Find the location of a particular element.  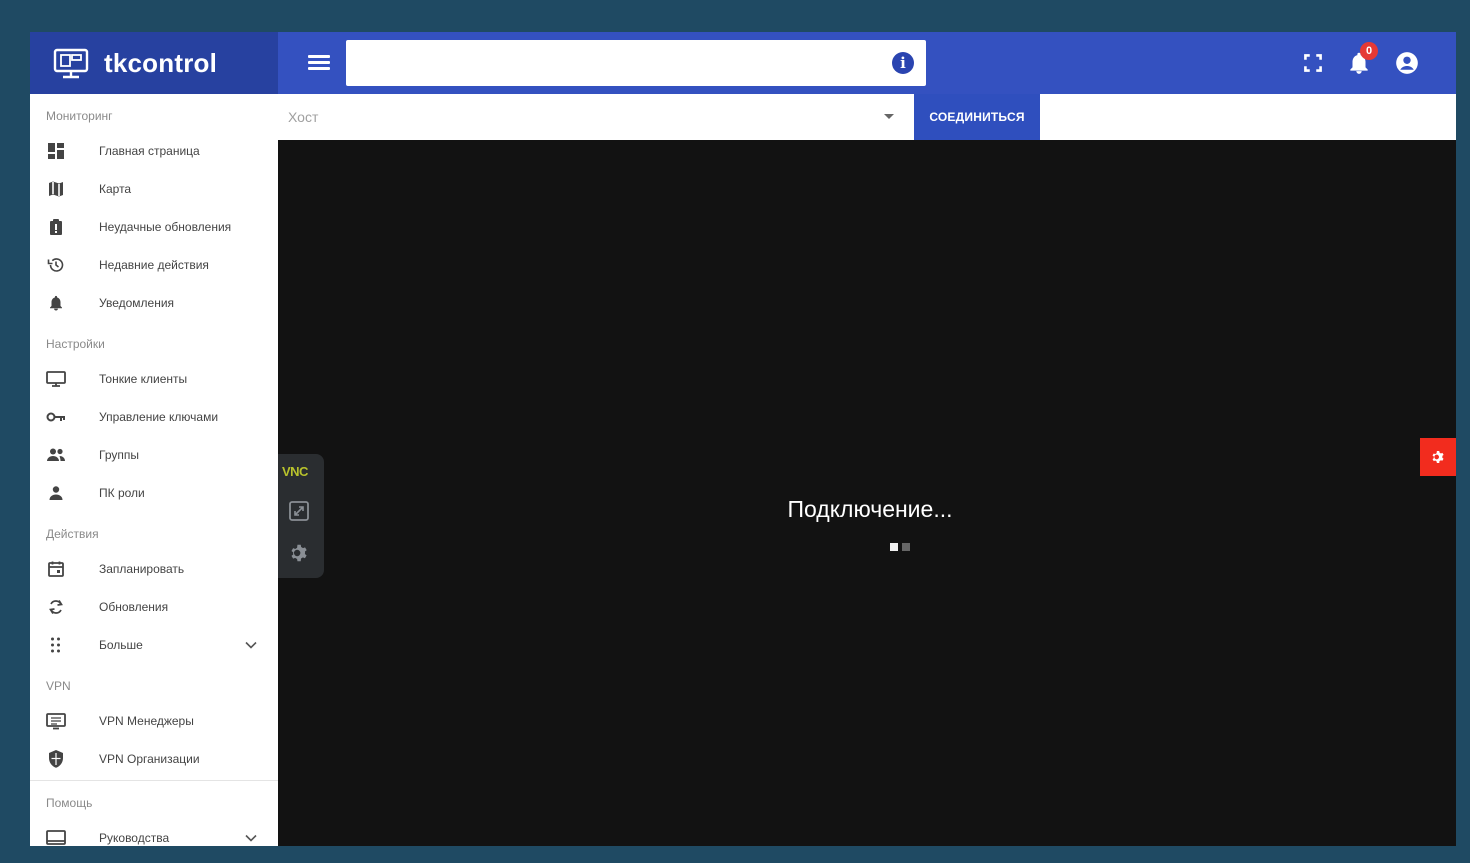

search-box: i is located at coordinates (636, 63).